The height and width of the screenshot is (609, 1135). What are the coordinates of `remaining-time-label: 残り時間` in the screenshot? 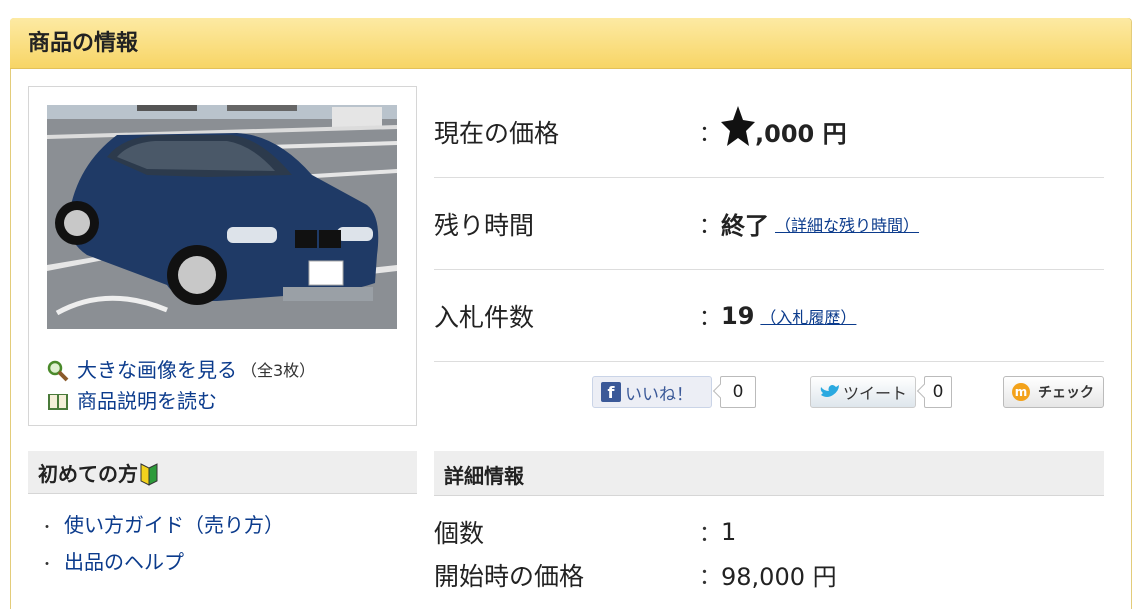 It's located at (484, 225).